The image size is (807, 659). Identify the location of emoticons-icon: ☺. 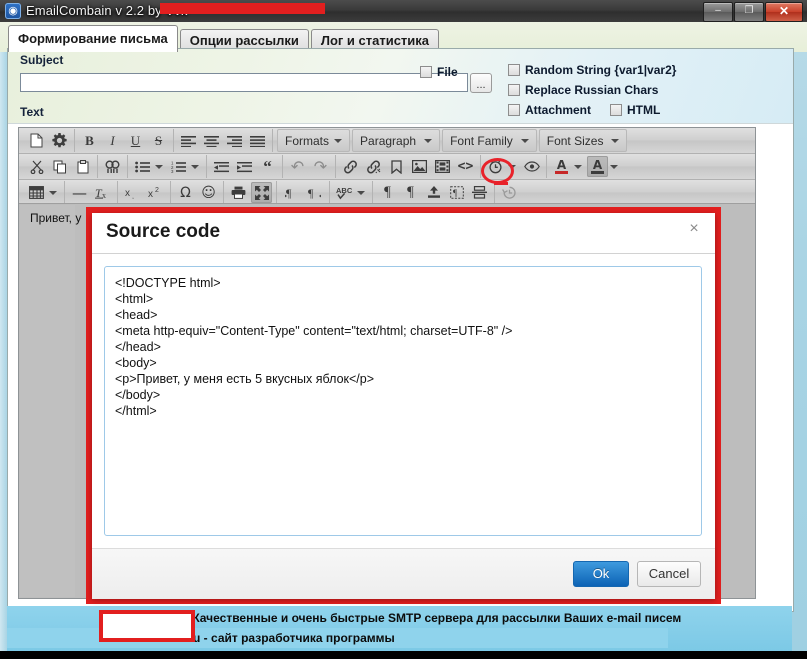
(208, 192).